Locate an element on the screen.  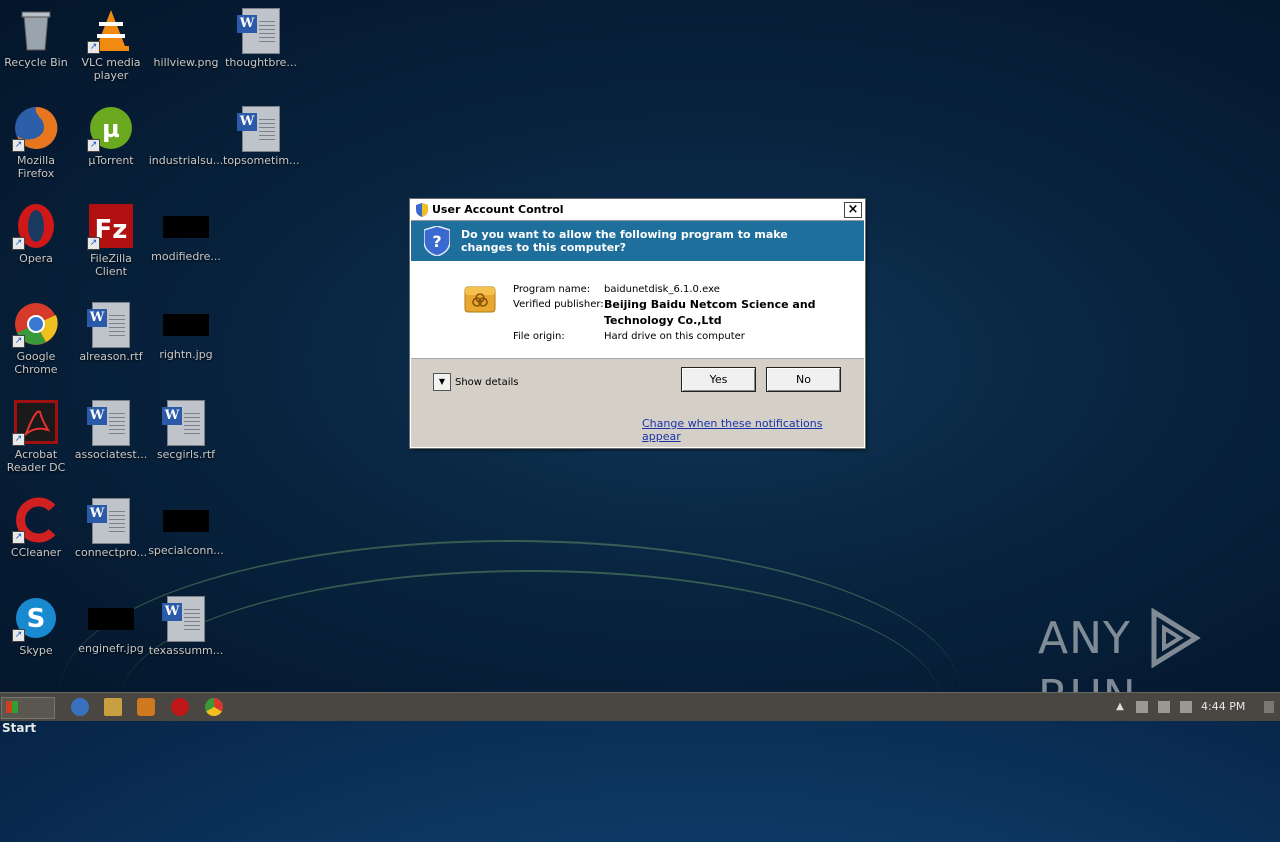
chrome-taskbar-icon is located at coordinates (214, 707).